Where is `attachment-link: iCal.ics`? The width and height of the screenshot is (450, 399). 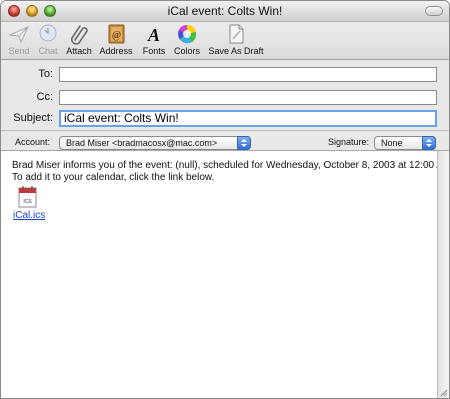 attachment-link: iCal.ics is located at coordinates (29, 215).